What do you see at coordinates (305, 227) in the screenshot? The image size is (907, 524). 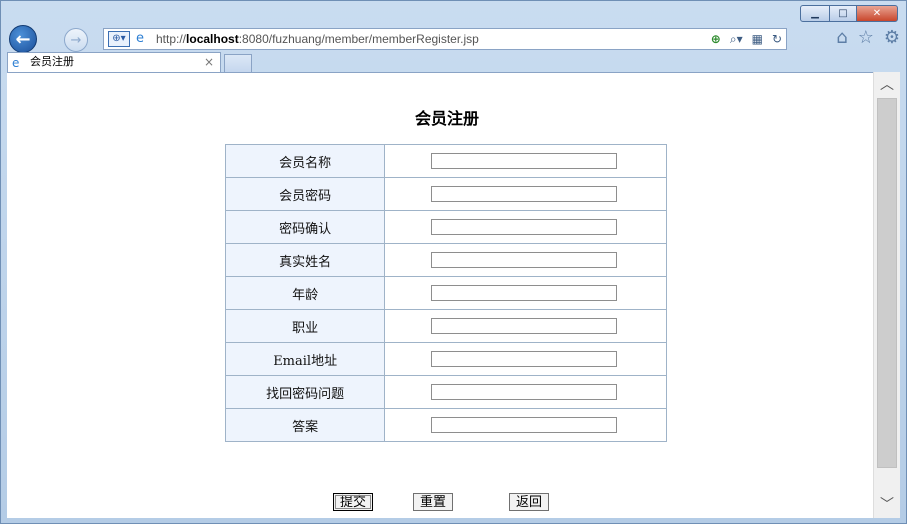 I see `field-label: 密码确认` at bounding box center [305, 227].